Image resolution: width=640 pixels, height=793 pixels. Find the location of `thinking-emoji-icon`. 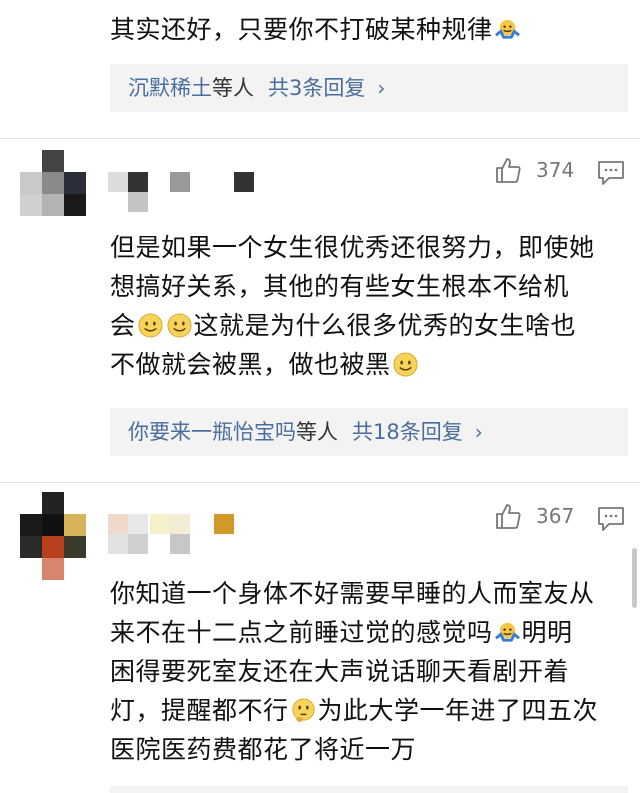

thinking-emoji-icon is located at coordinates (303, 710).